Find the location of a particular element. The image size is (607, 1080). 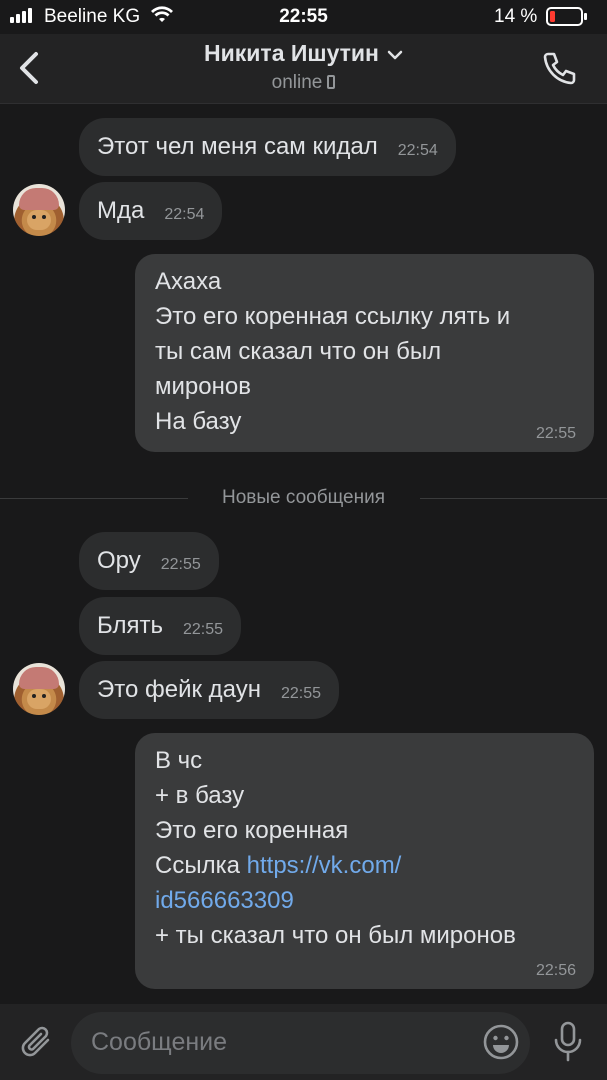

message-text: + в базу is located at coordinates (200, 795).